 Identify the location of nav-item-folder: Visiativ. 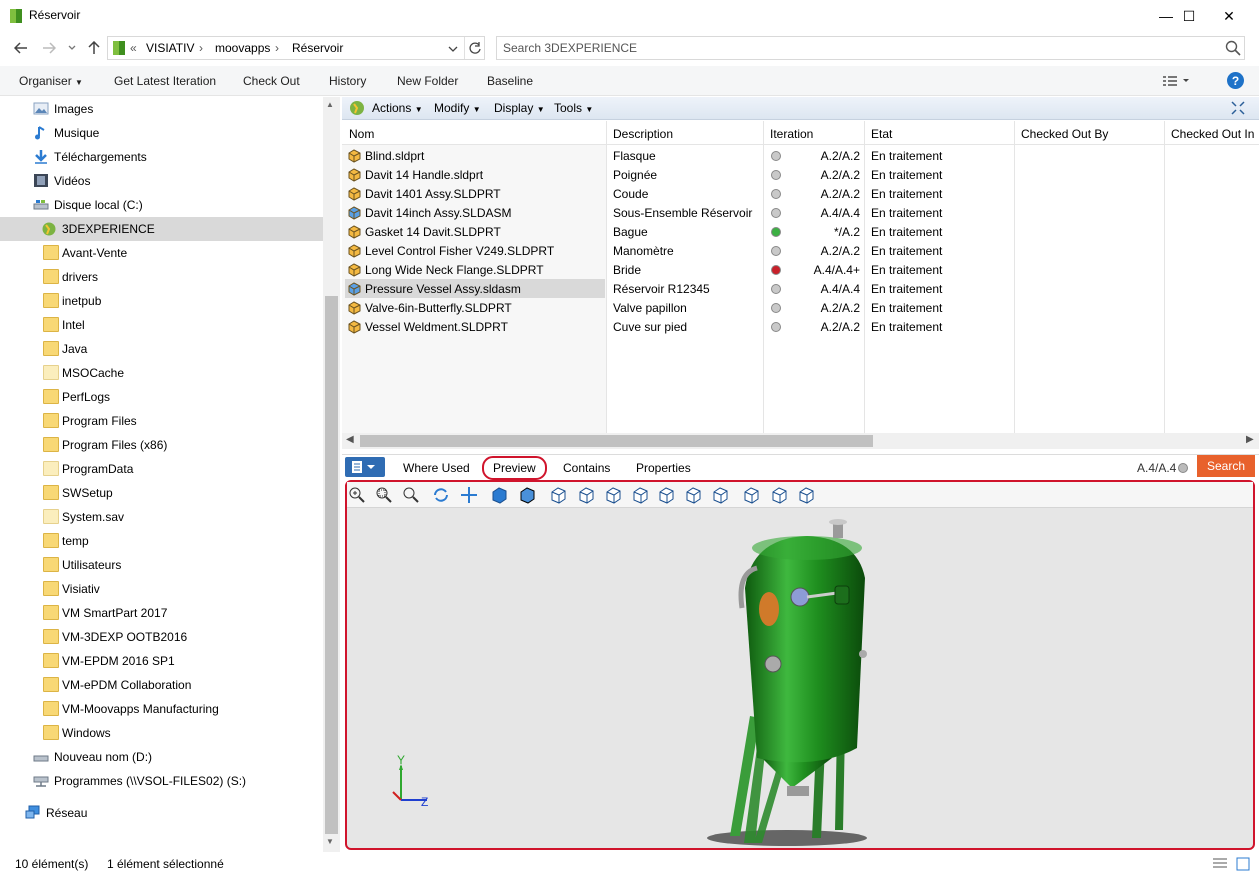
(161, 589).